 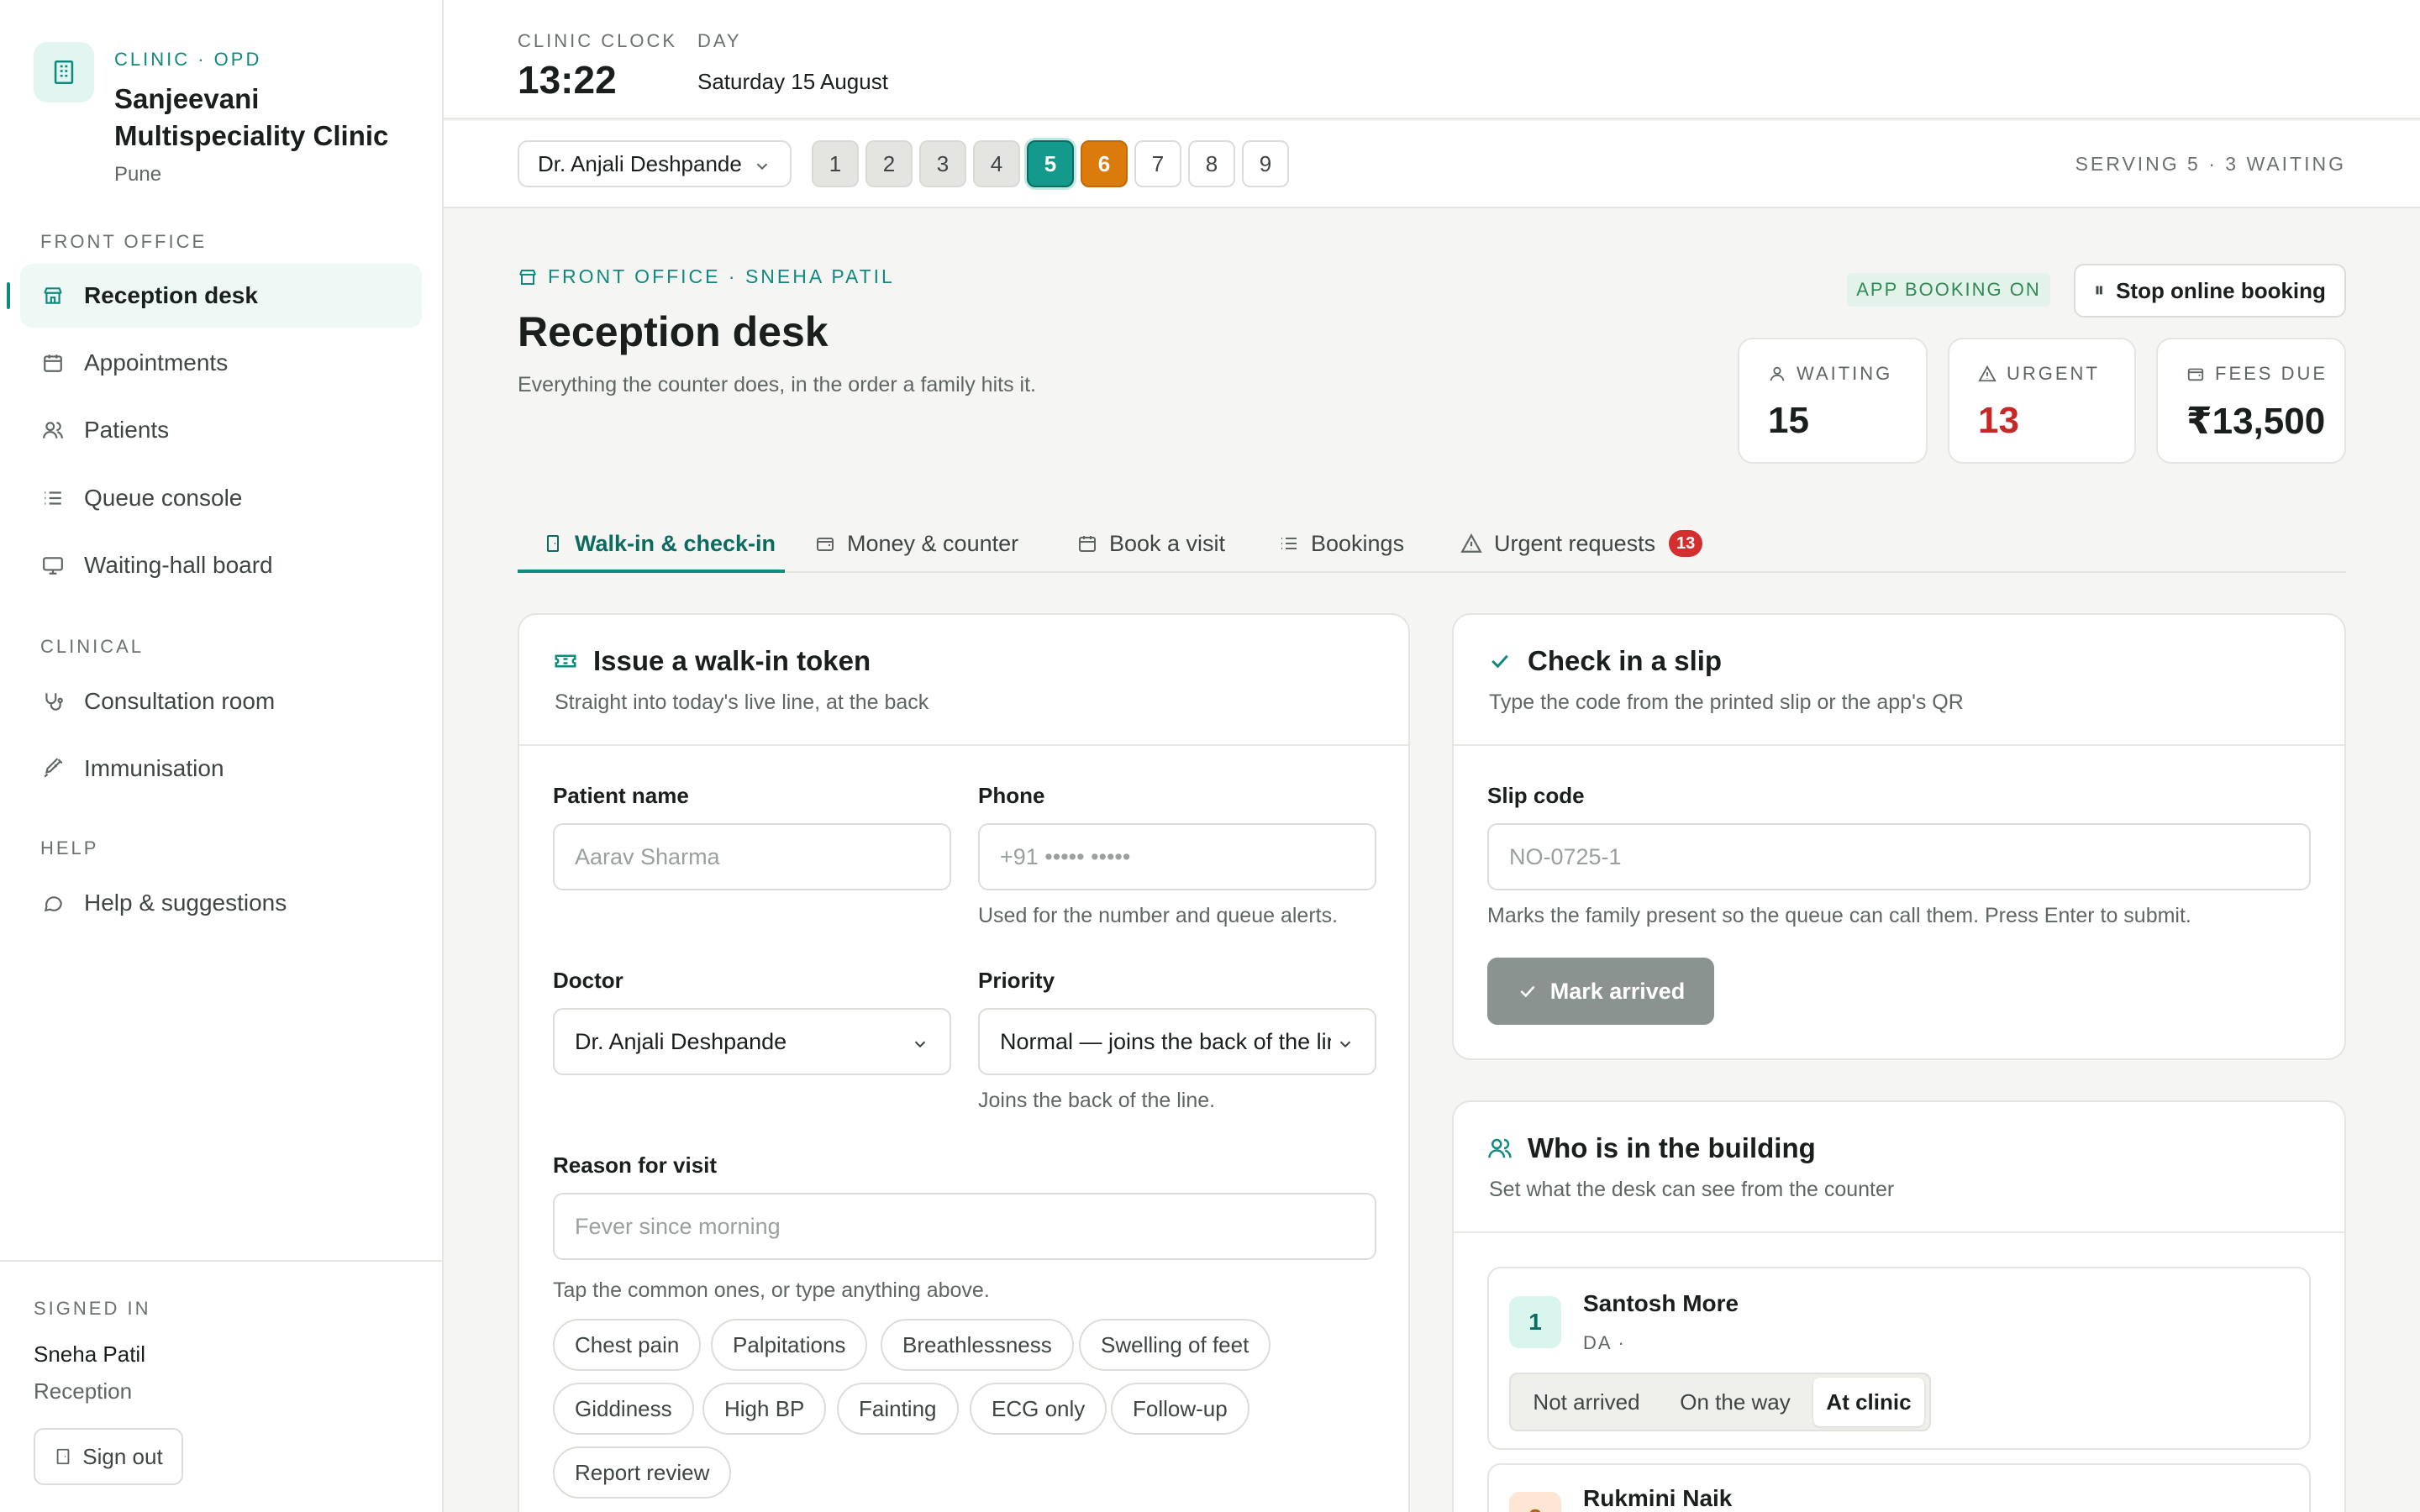 I want to click on stop-online-booking-button: ⏸ Stop online booking, so click(x=2210, y=291).